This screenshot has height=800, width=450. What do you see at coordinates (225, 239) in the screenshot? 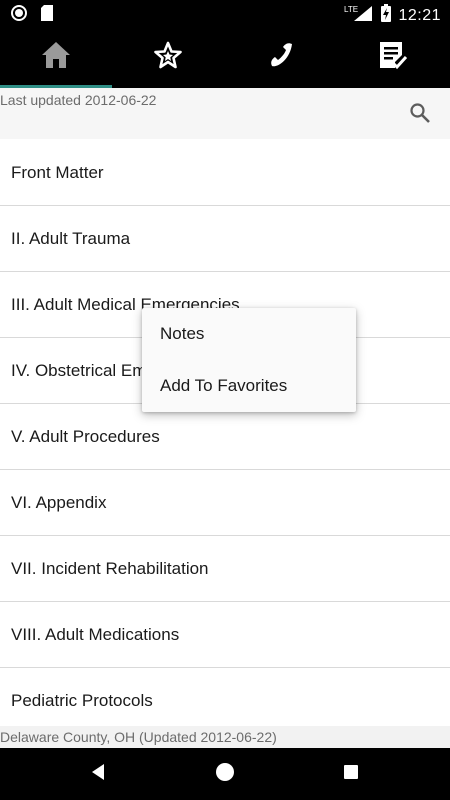
I see `list-item-adult-trauma: II. Adult Trauma` at bounding box center [225, 239].